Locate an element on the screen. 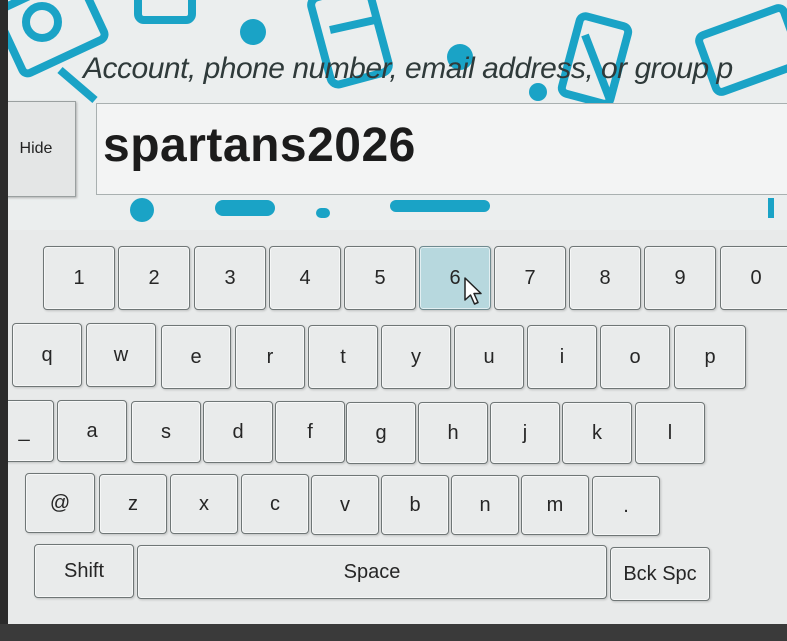 This screenshot has height=641, width=787. shift-key: Shift is located at coordinates (84, 571).